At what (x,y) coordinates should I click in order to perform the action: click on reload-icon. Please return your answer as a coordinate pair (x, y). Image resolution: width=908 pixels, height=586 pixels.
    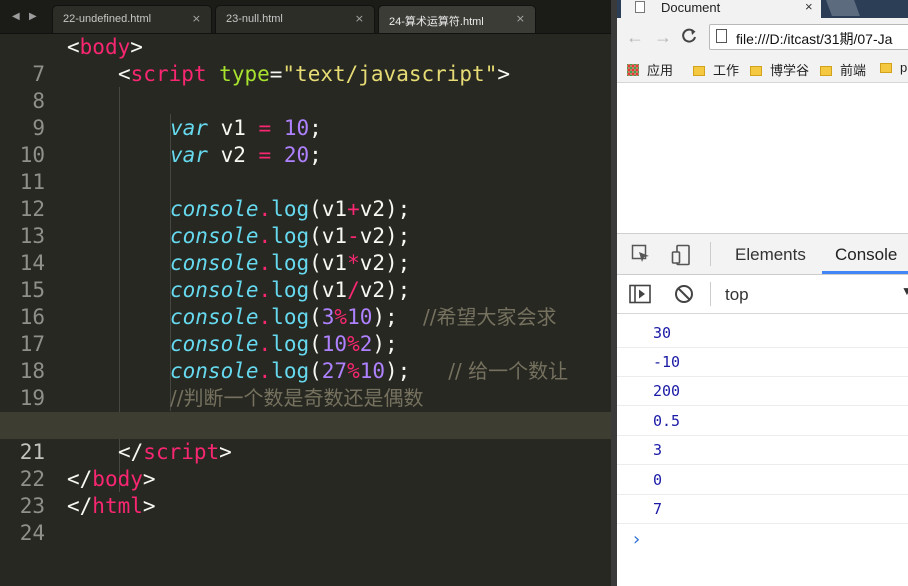
    Looking at the image, I should click on (689, 38).